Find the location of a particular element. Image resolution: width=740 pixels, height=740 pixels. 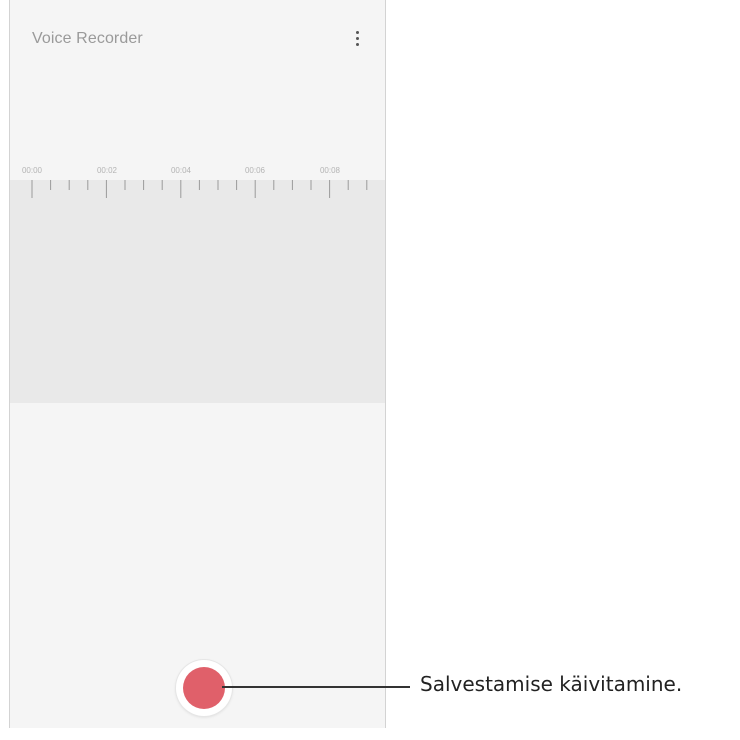

timeline-ruler: 00:00 00:02 00:04 00:06 00:08 is located at coordinates (197, 180).